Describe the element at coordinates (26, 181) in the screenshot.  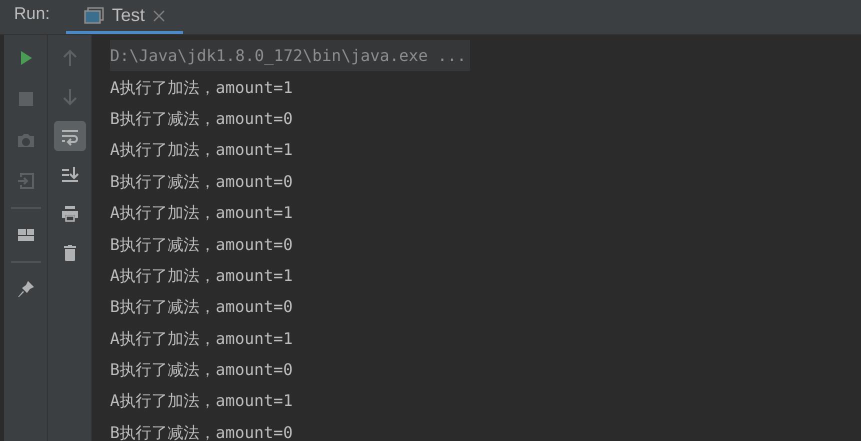
I see `enter-icon` at that location.